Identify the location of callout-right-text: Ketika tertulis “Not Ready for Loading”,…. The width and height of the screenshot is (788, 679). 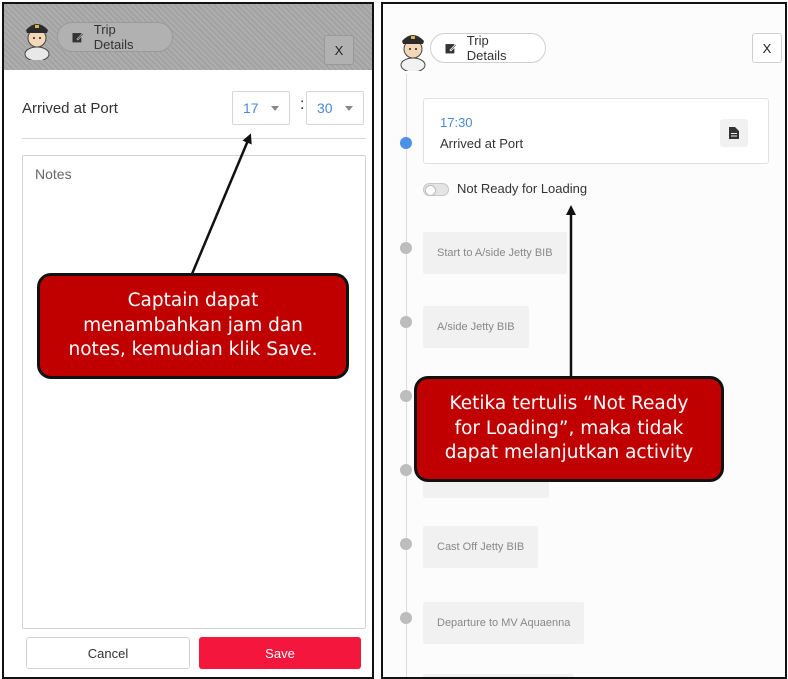
(569, 428).